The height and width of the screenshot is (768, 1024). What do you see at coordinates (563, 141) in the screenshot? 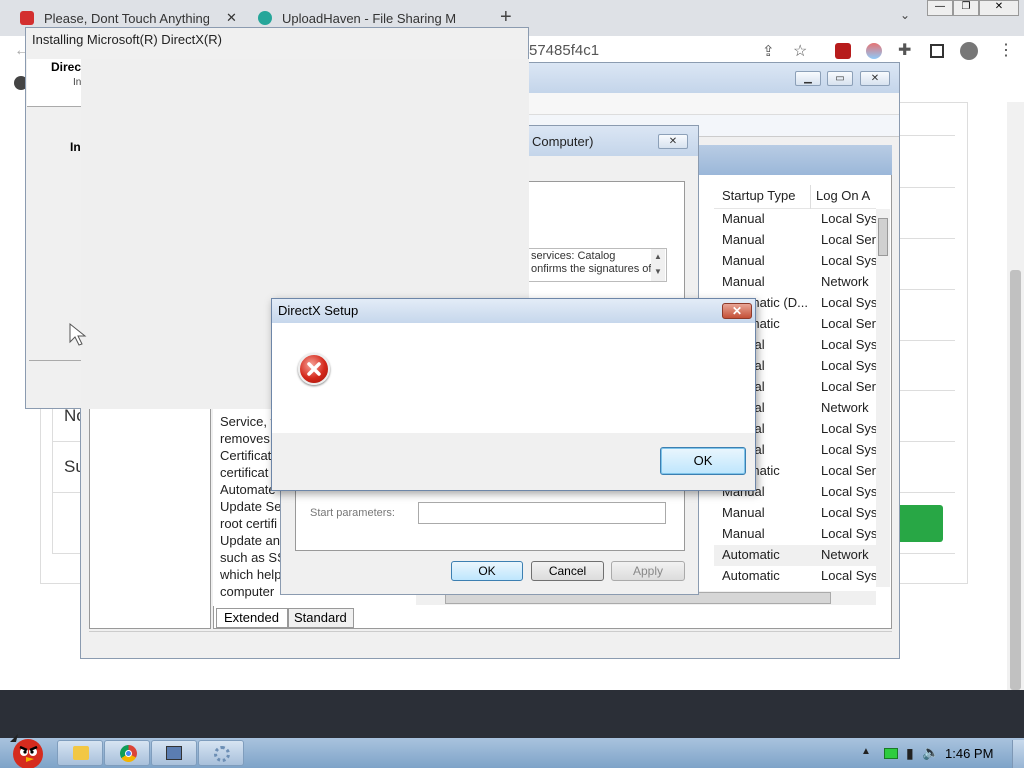
I see `properties-title: Computer)` at bounding box center [563, 141].